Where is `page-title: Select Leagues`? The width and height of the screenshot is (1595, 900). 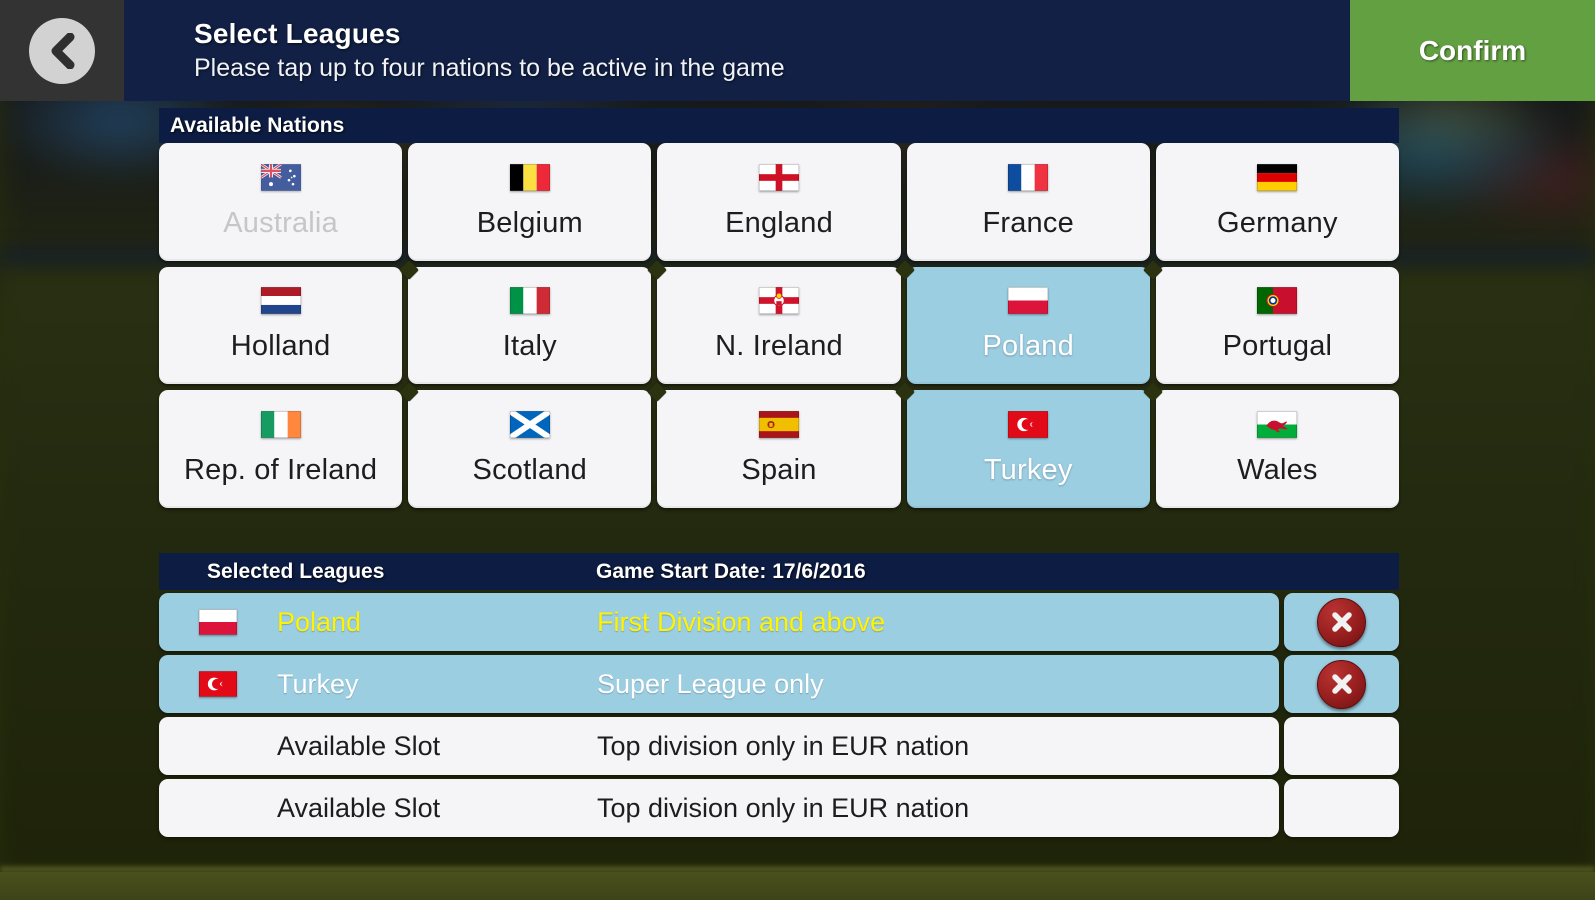
page-title: Select Leagues is located at coordinates (297, 34).